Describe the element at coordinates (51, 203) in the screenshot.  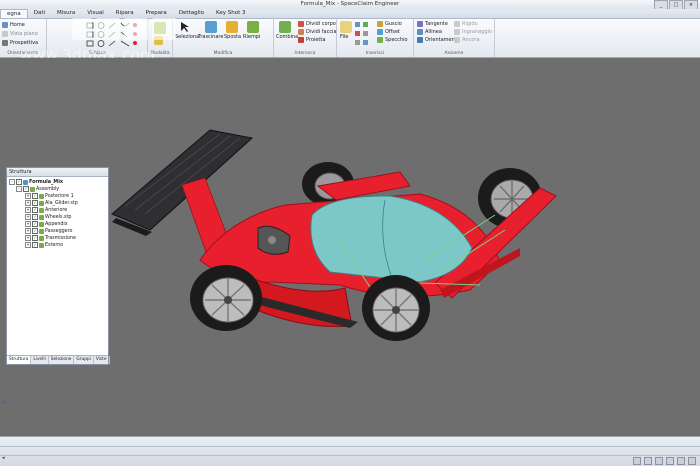
I see `tree-item: + ✓ Ala_Glider.stp` at that location.